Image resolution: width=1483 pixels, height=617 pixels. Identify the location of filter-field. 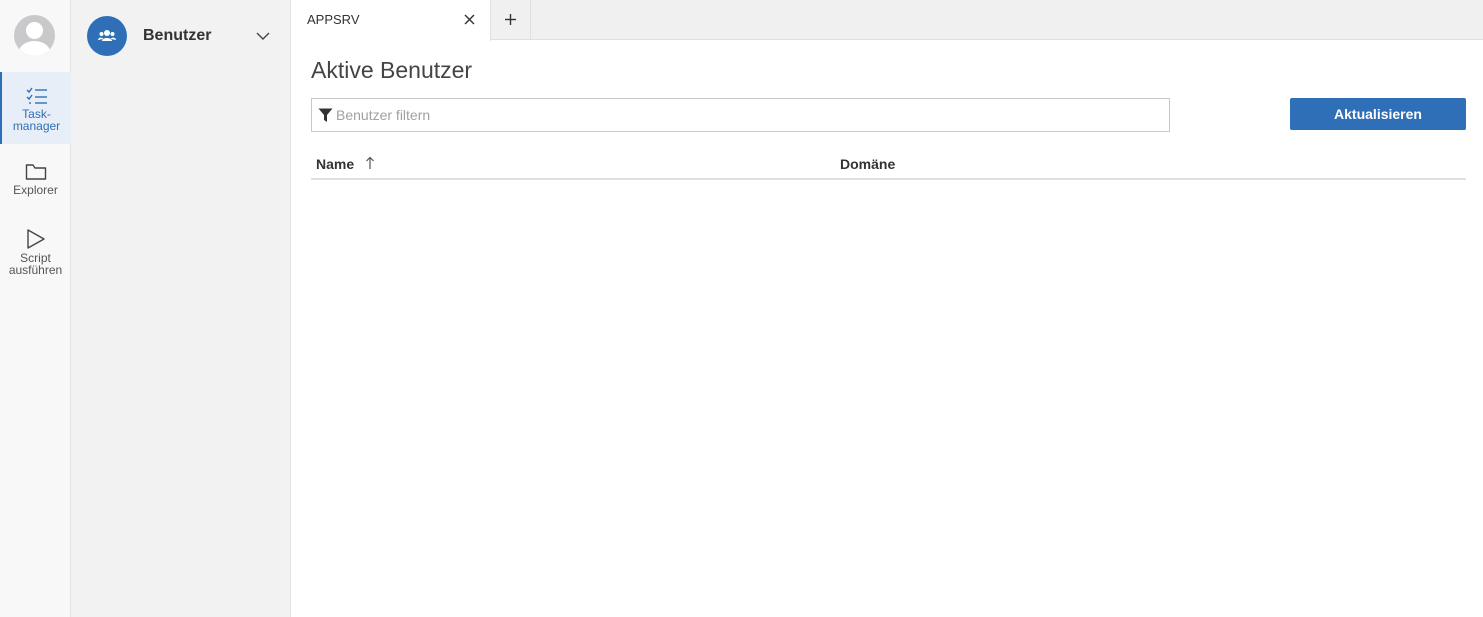
(740, 115).